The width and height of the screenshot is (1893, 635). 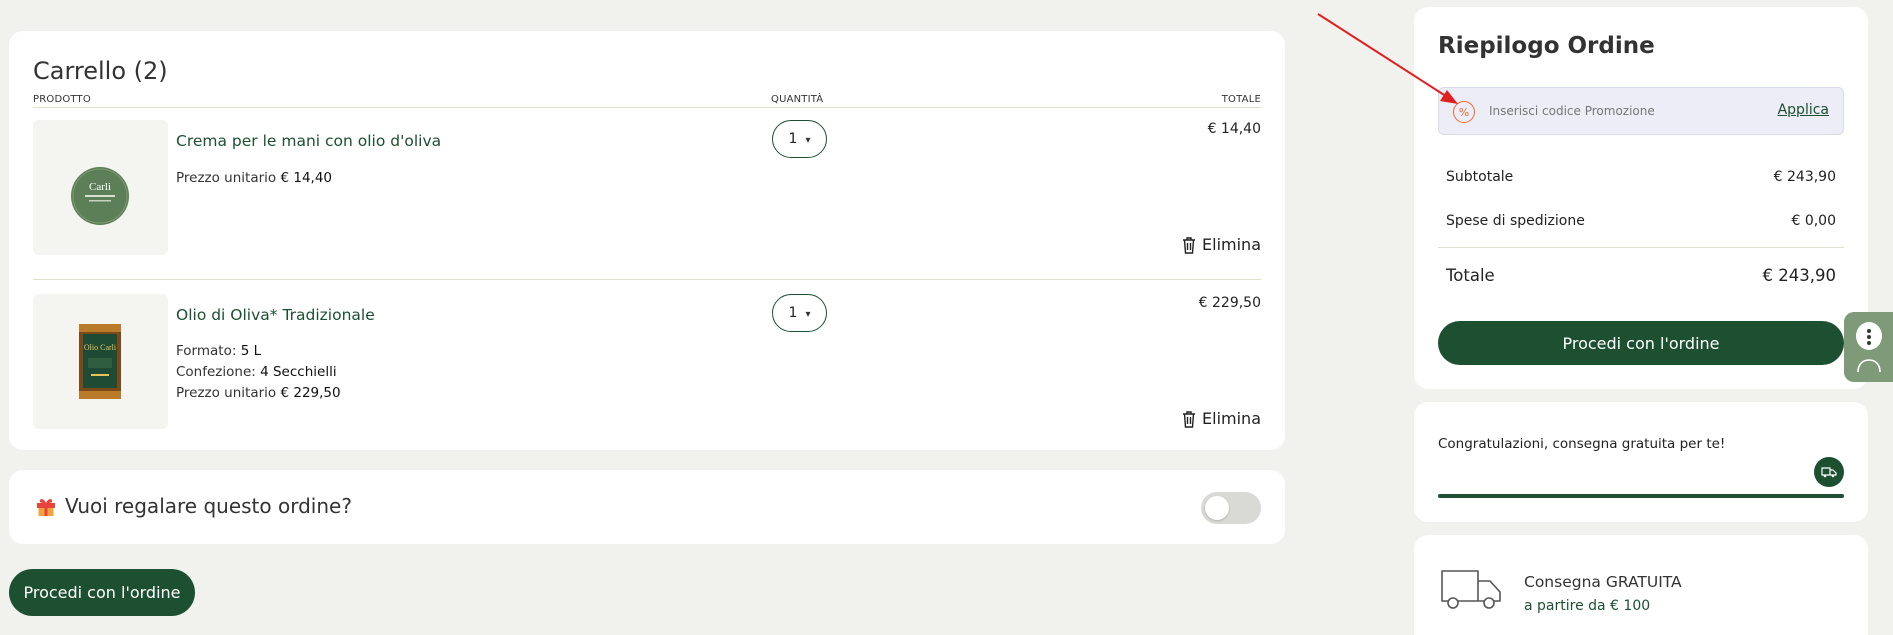 I want to click on product-name: Crema per le mani con olio d'oliva, so click(x=308, y=141).